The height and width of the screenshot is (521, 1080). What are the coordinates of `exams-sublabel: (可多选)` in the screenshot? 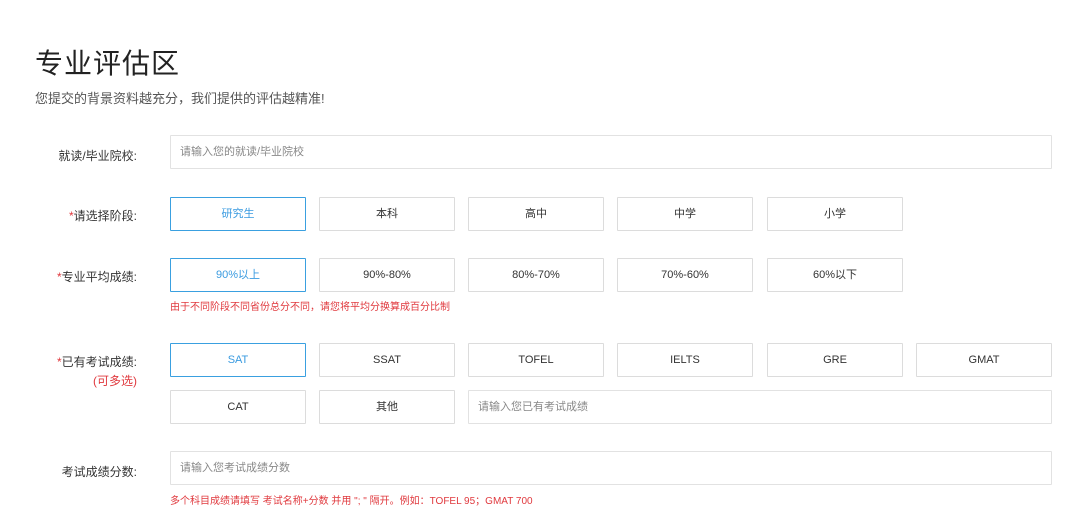 It's located at (115, 381).